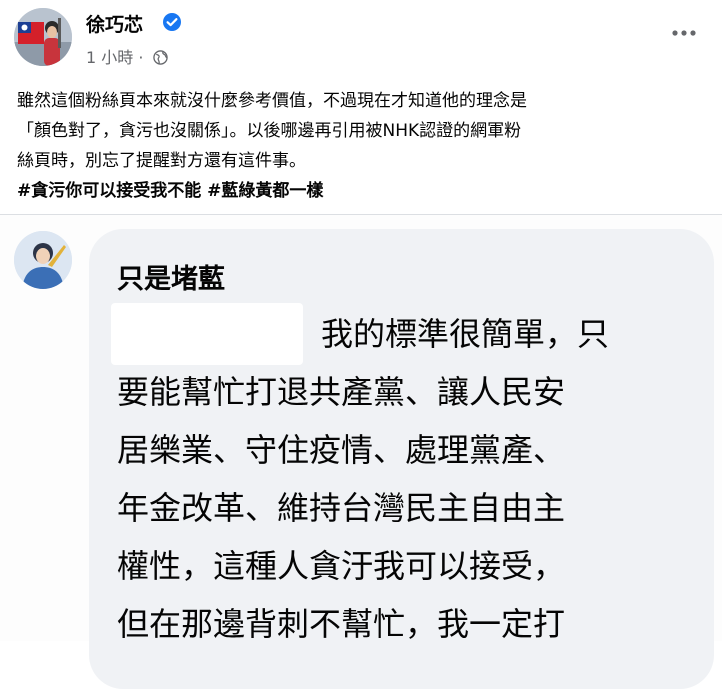 This screenshot has height=689, width=722. I want to click on avatar-photo, so click(43, 37).